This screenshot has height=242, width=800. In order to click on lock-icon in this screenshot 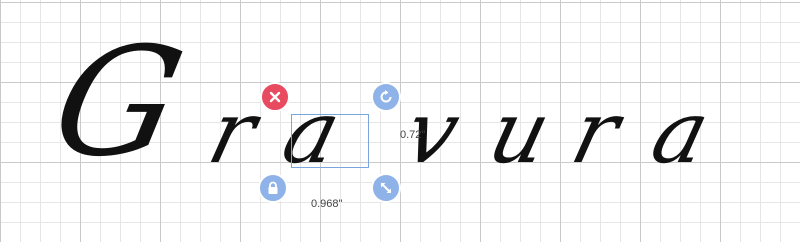, I will do `click(273, 187)`.